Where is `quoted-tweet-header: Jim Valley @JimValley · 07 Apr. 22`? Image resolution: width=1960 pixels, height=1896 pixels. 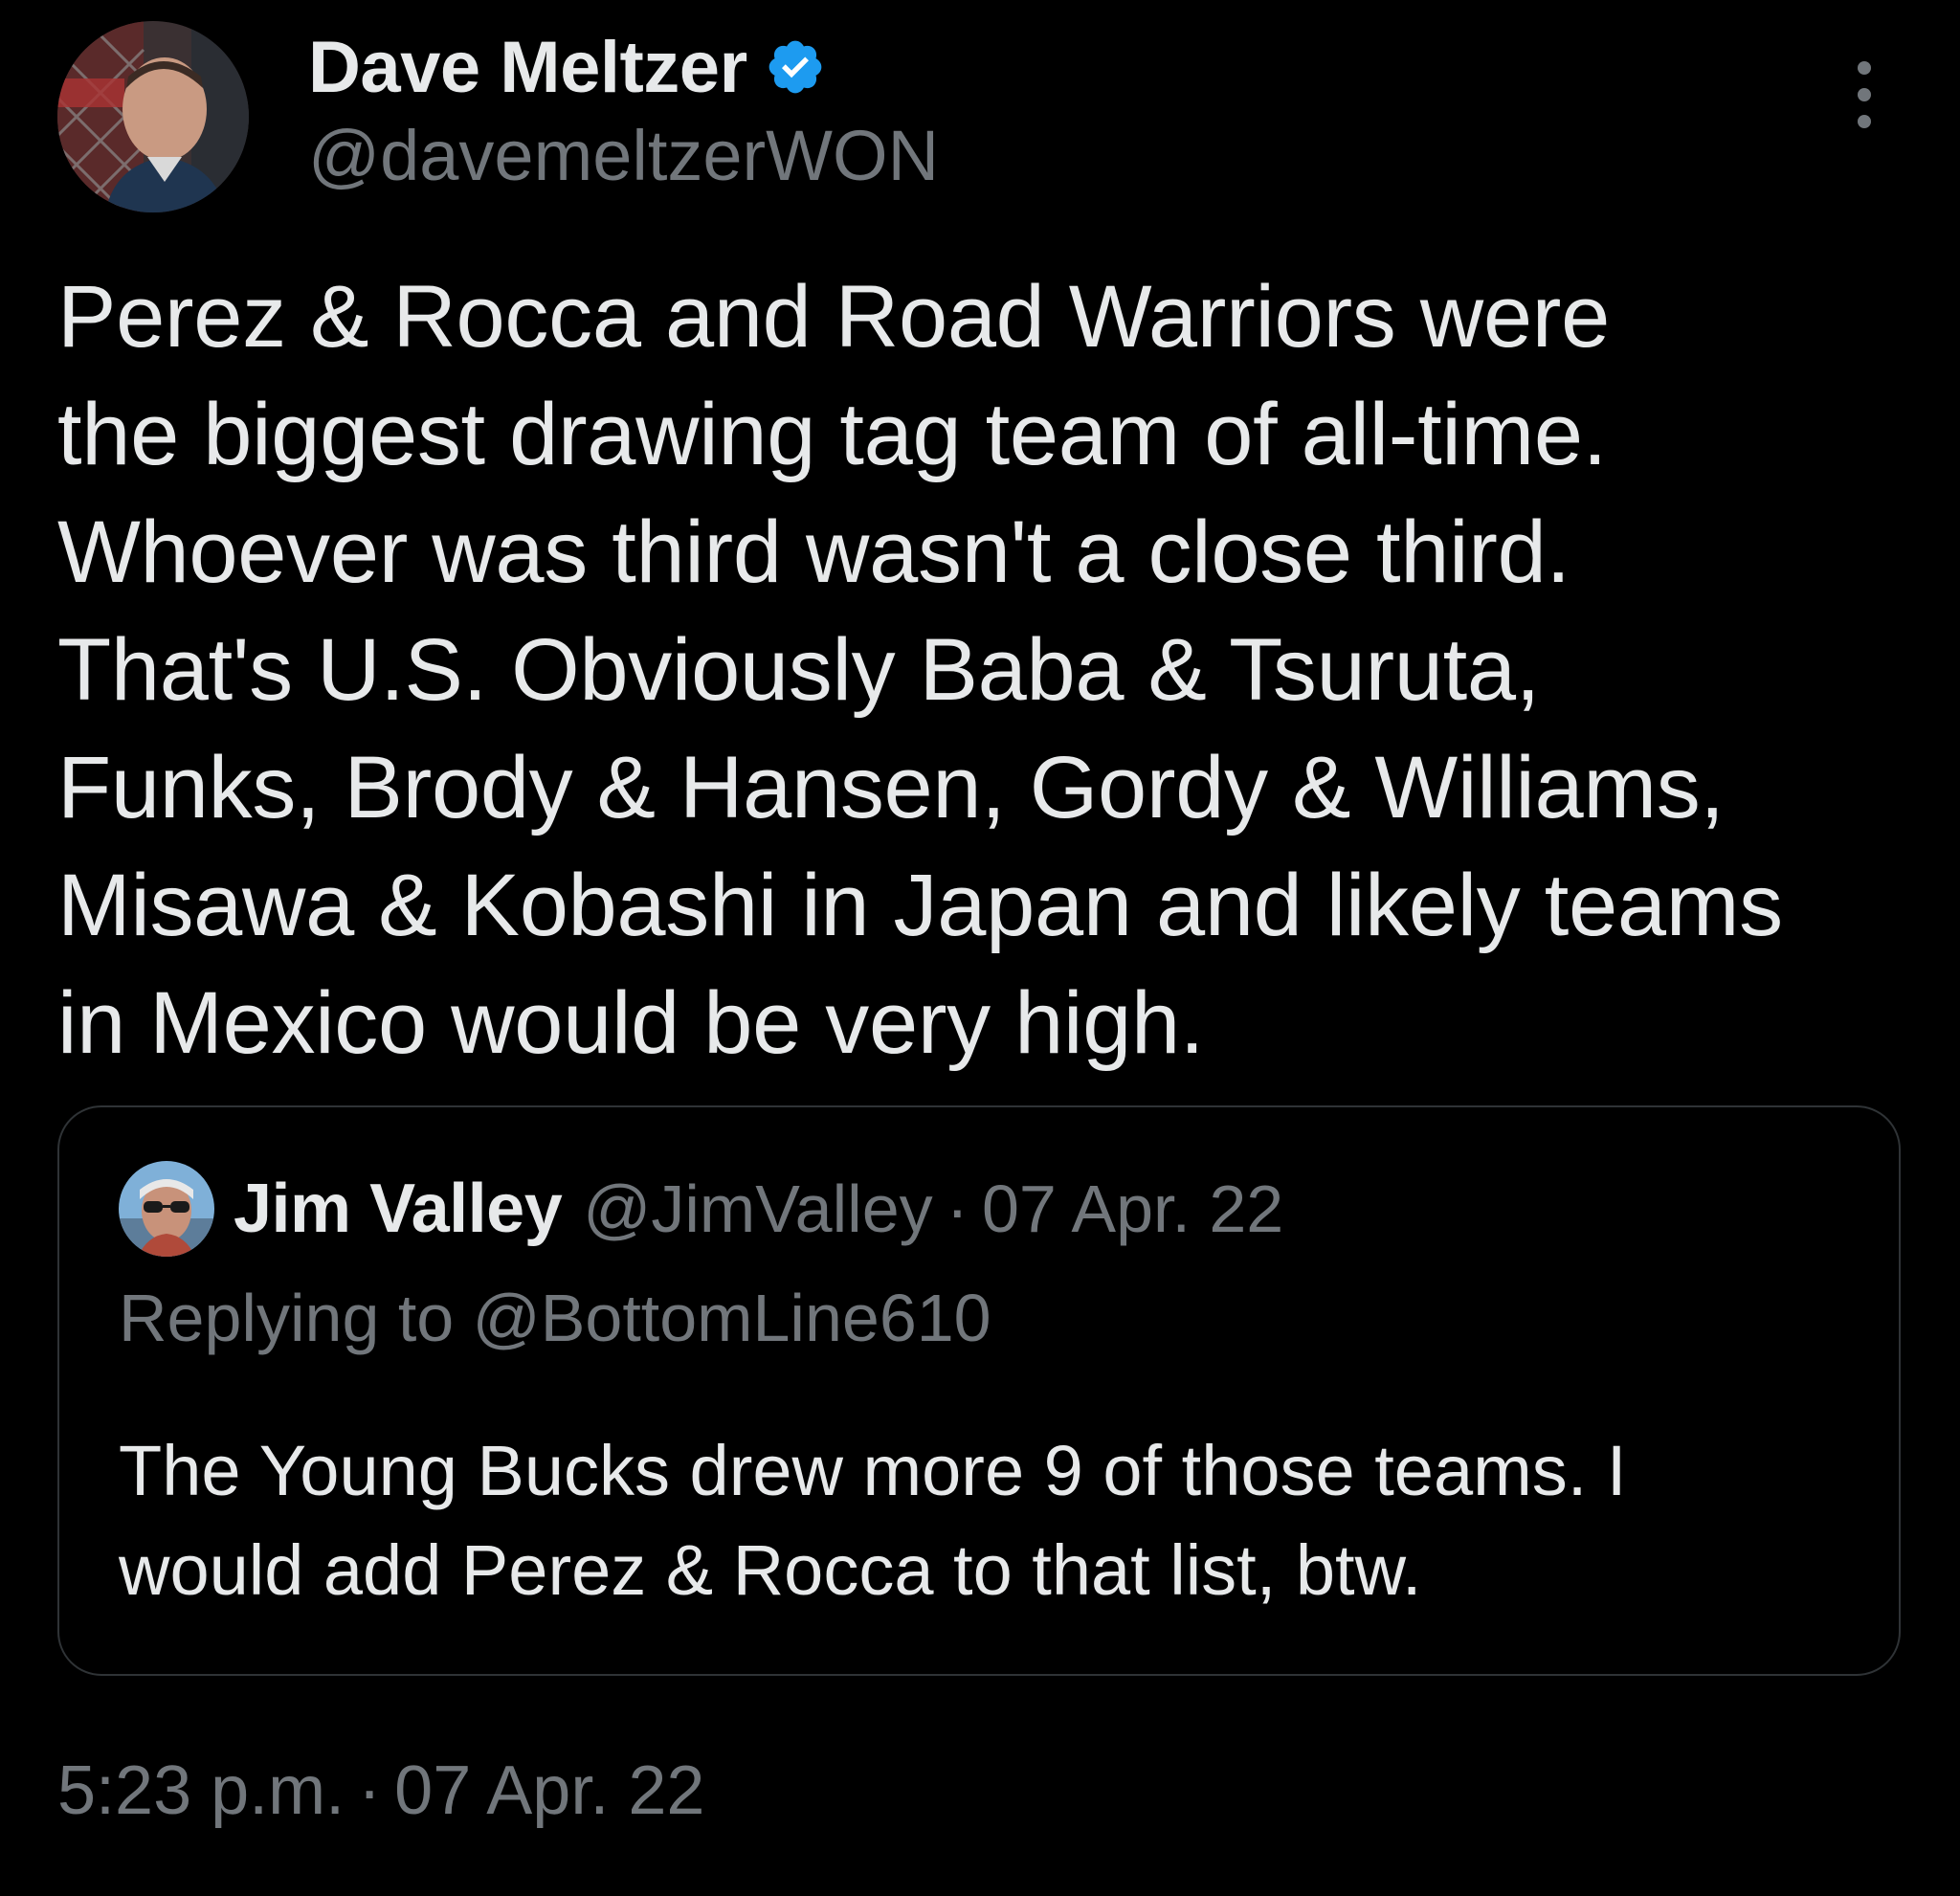 quoted-tweet-header: Jim Valley @JimValley · 07 Apr. 22 is located at coordinates (701, 1209).